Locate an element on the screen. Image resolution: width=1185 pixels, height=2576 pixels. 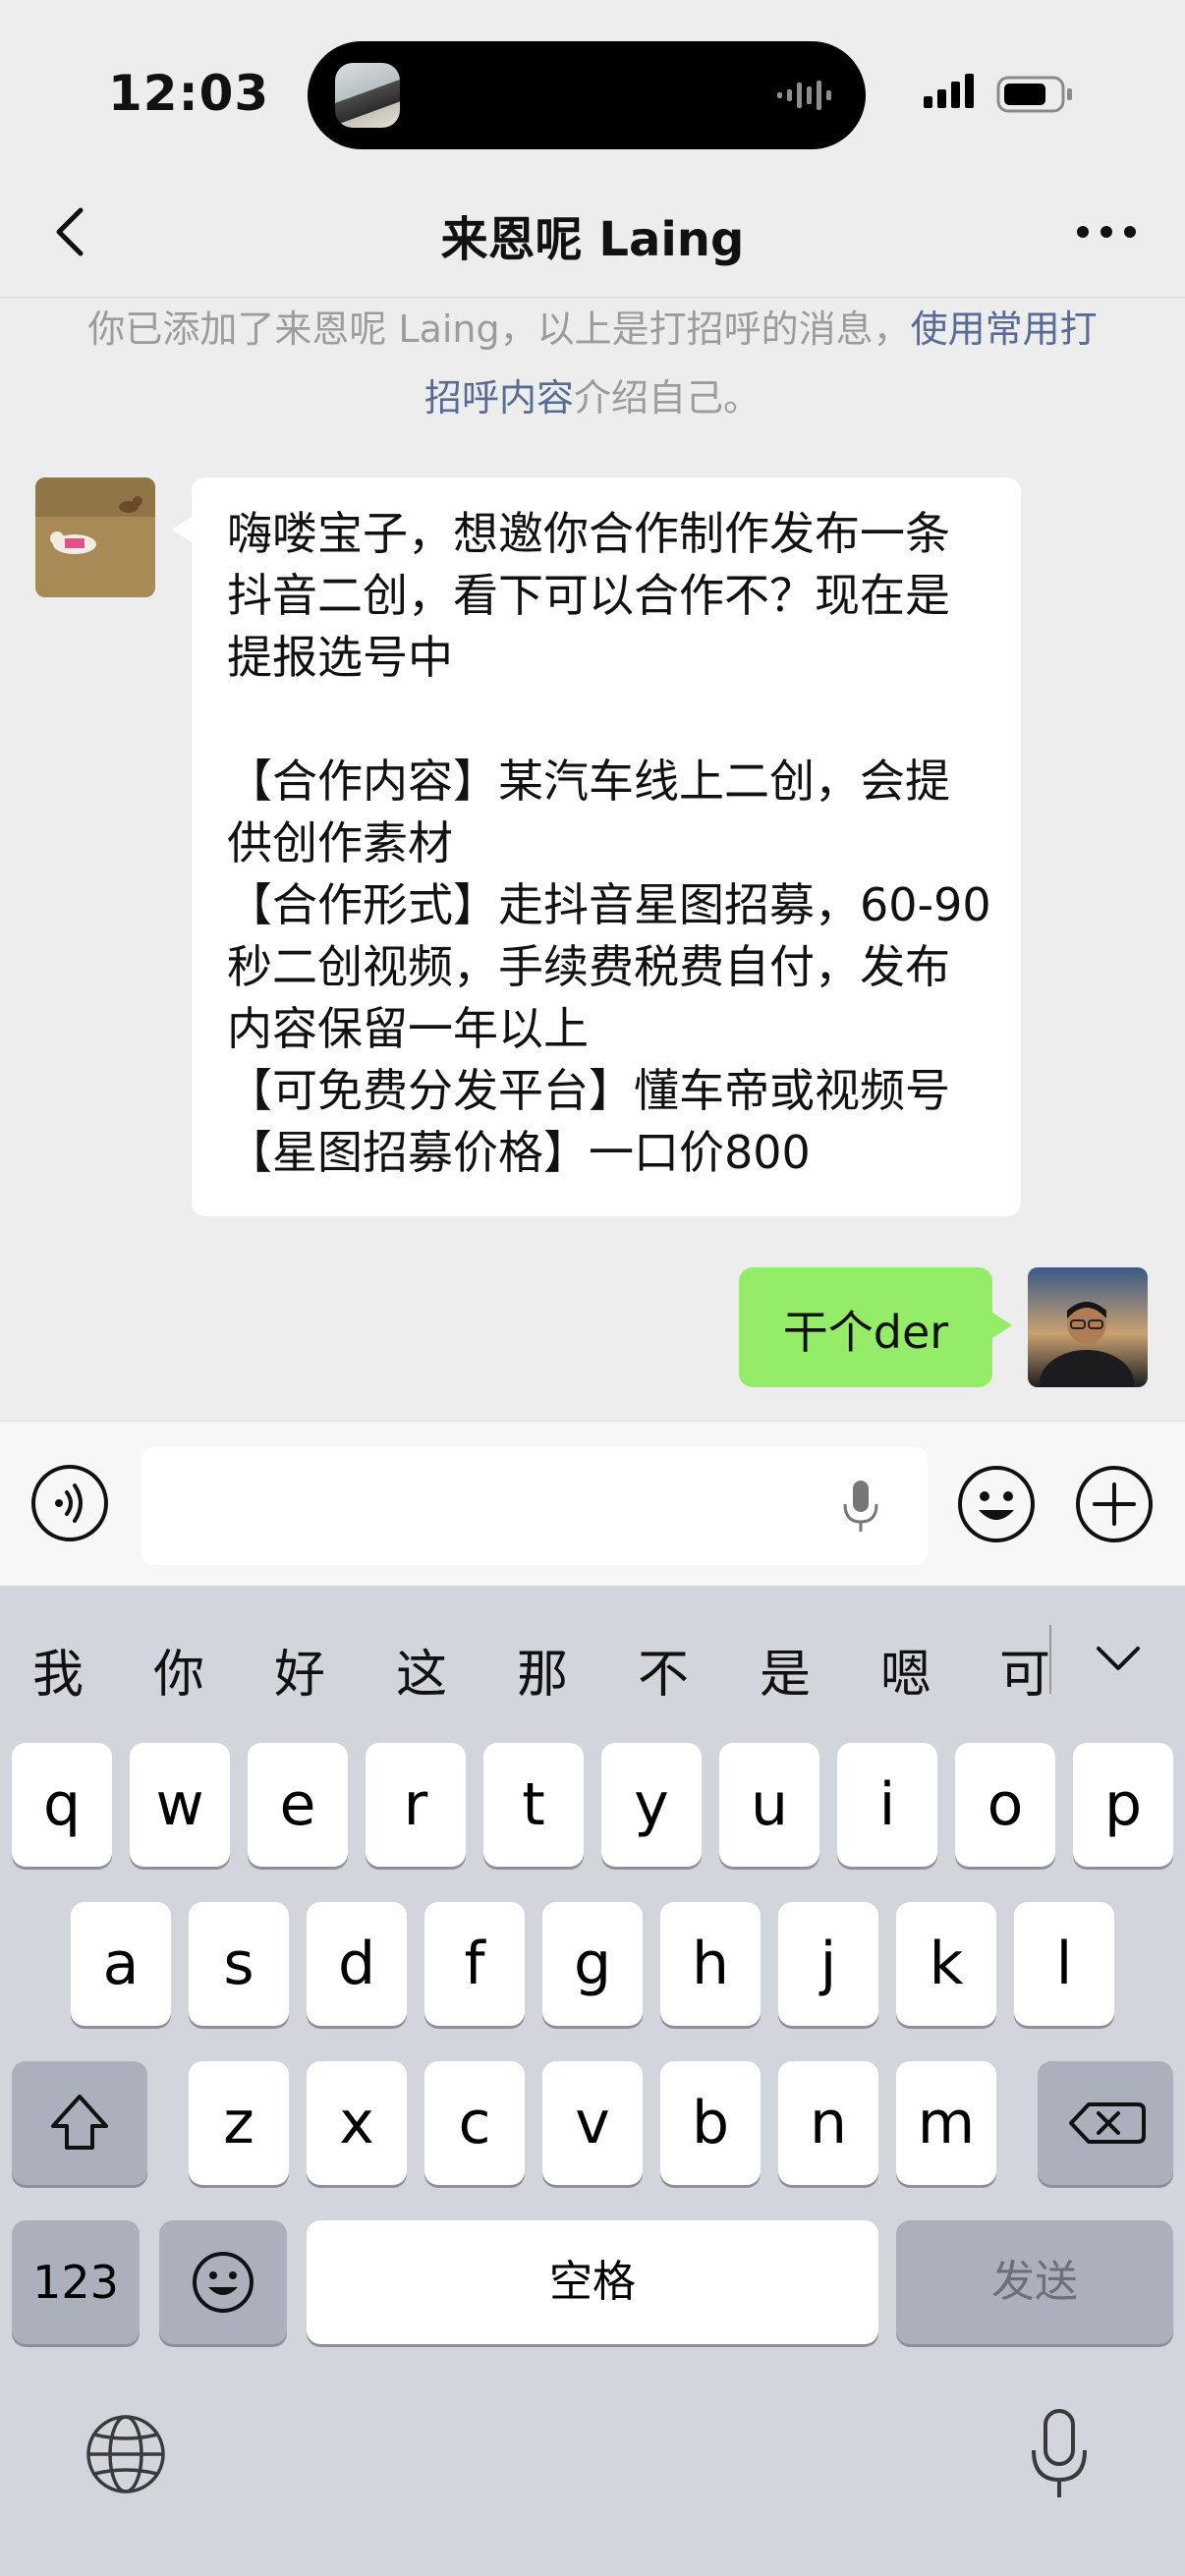
dynamic-island is located at coordinates (587, 95).